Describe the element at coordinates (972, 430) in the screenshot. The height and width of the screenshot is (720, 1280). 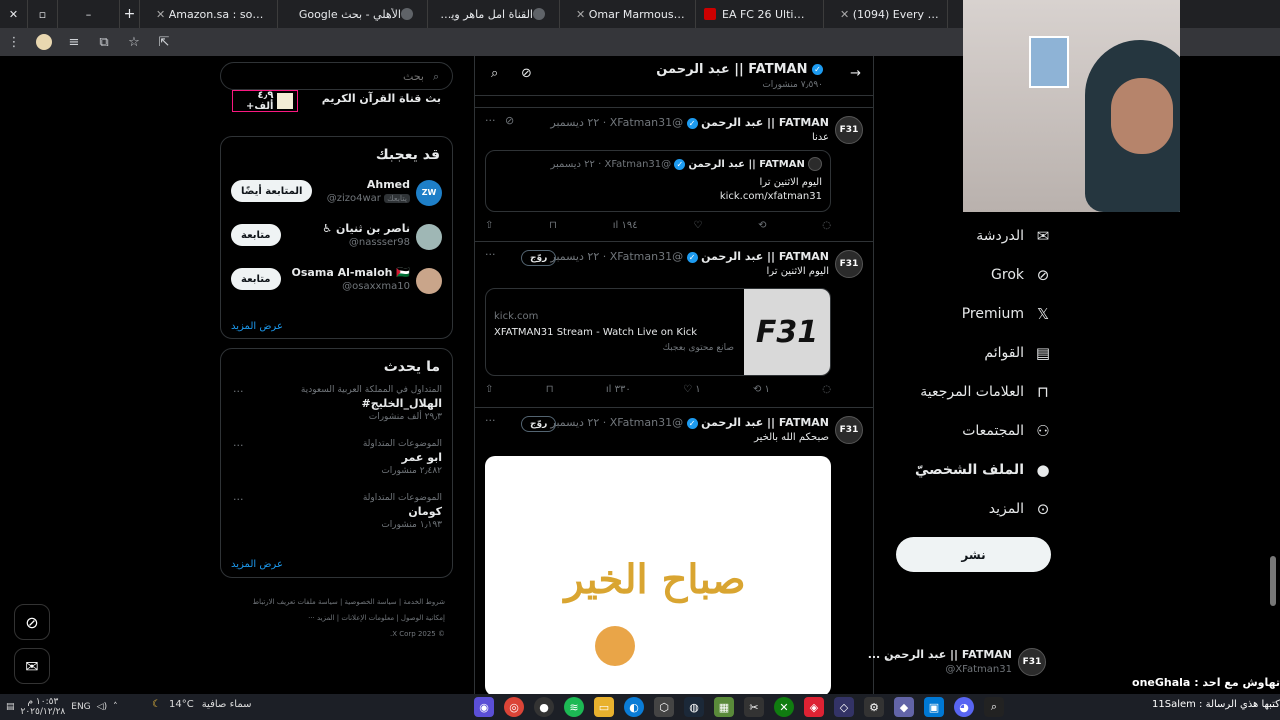
I see `nav-item-communities: المجتمعات ⚇` at that location.